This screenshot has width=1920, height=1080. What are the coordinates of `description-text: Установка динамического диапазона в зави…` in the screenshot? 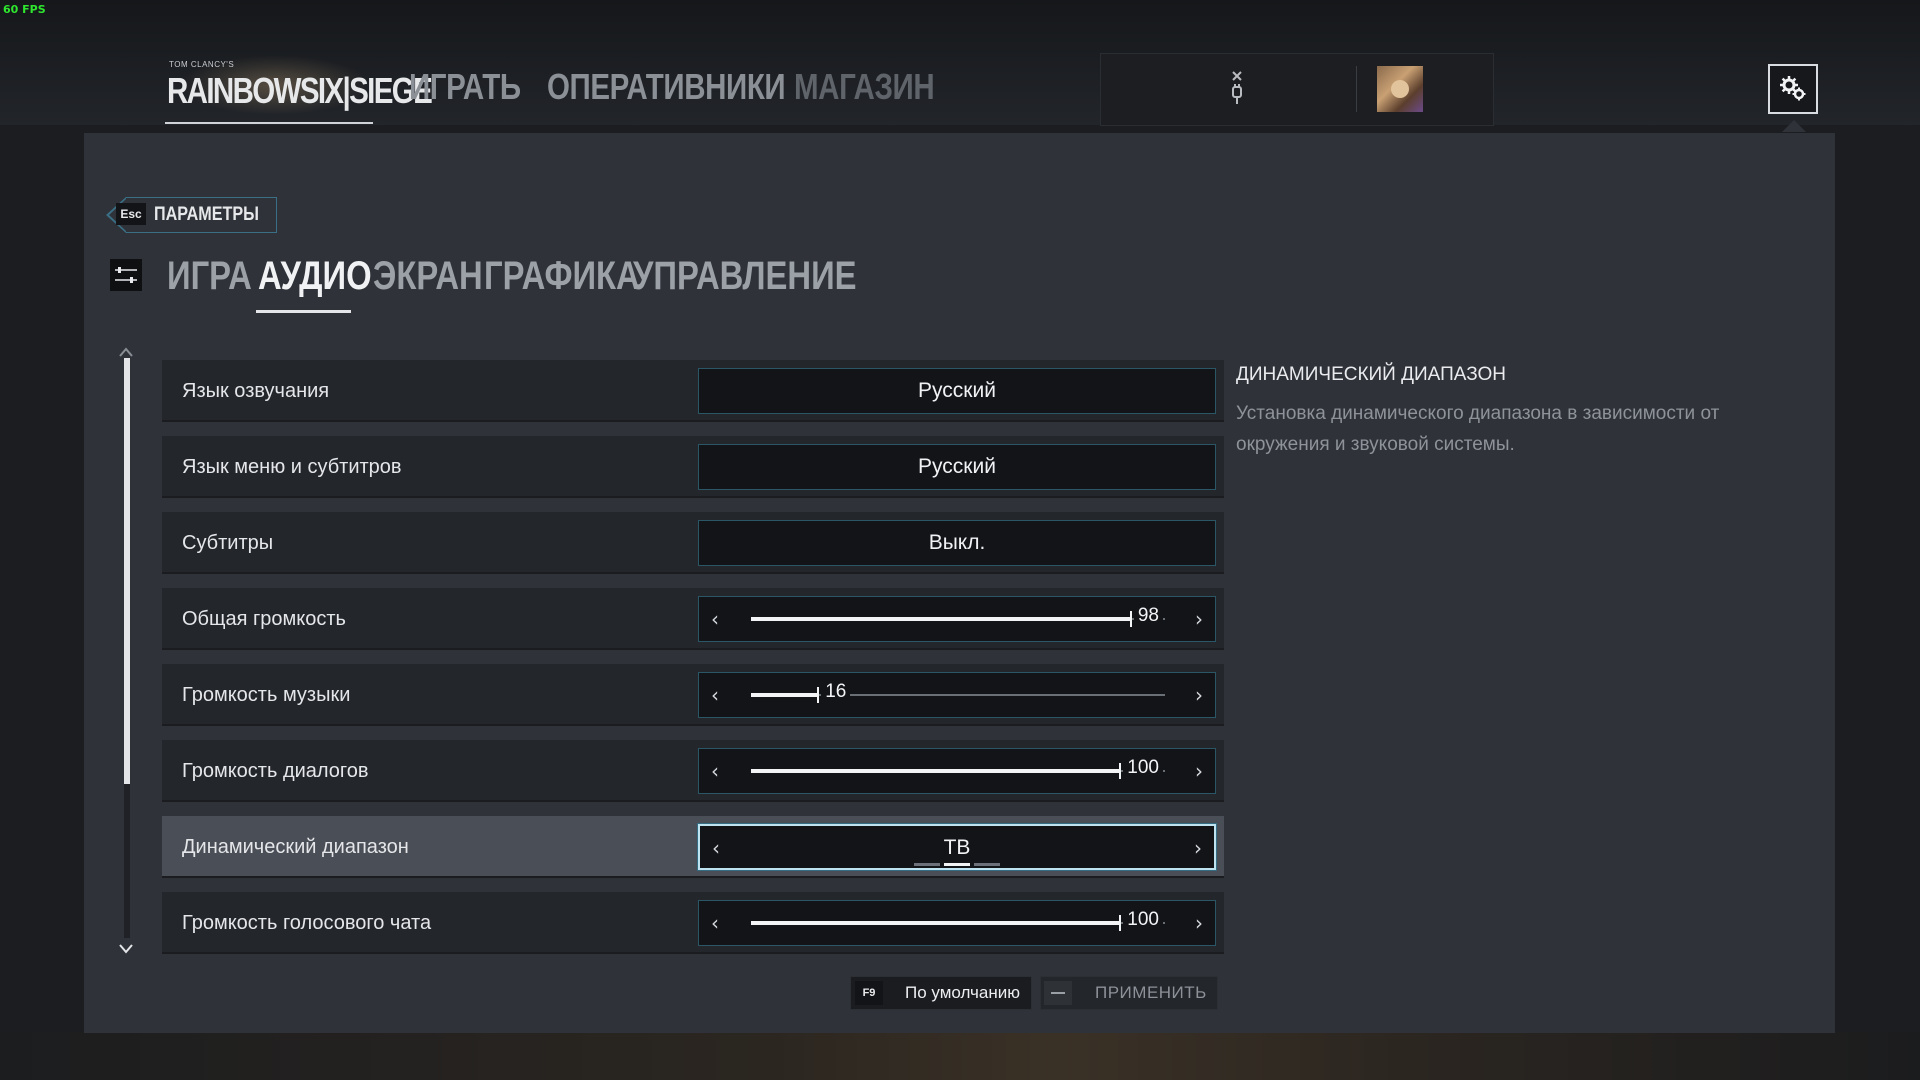 It's located at (1478, 429).